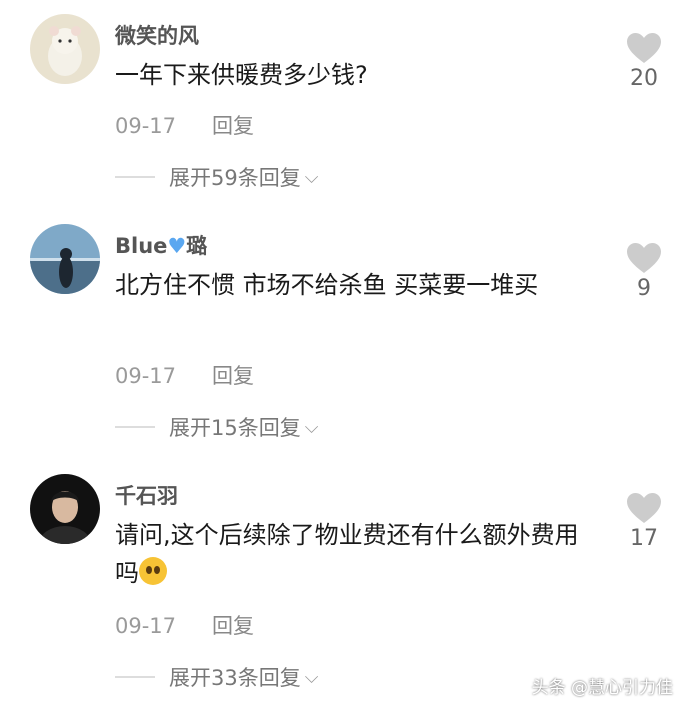 The width and height of the screenshot is (689, 712). I want to click on blue-heart-icon: ♥, so click(177, 246).